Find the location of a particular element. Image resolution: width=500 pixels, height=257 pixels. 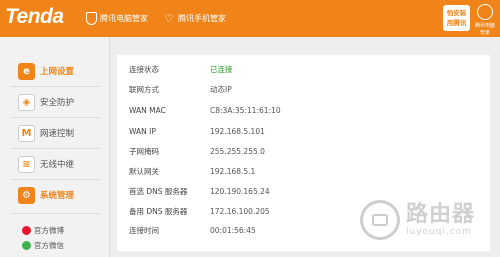

sidebar-item-label: 无线中继 is located at coordinates (57, 165).